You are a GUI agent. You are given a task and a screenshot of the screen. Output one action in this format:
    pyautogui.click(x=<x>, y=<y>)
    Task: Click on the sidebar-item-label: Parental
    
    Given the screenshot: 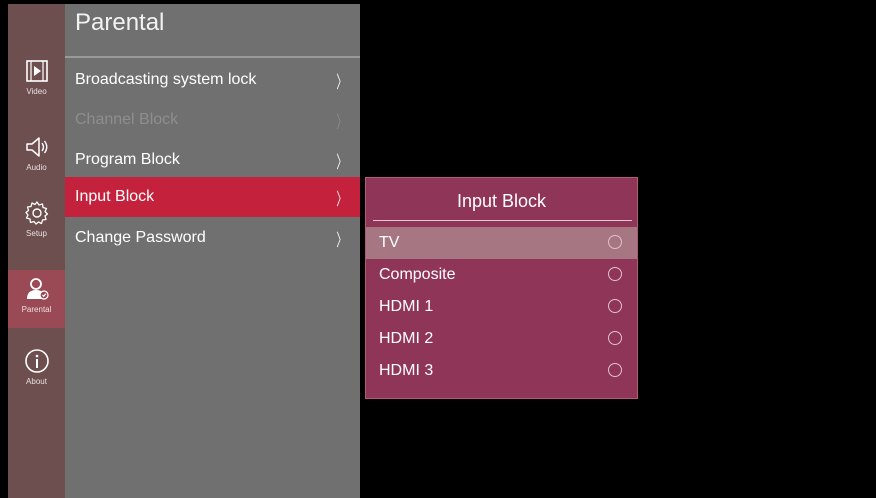 What is the action you would take?
    pyautogui.click(x=36, y=309)
    